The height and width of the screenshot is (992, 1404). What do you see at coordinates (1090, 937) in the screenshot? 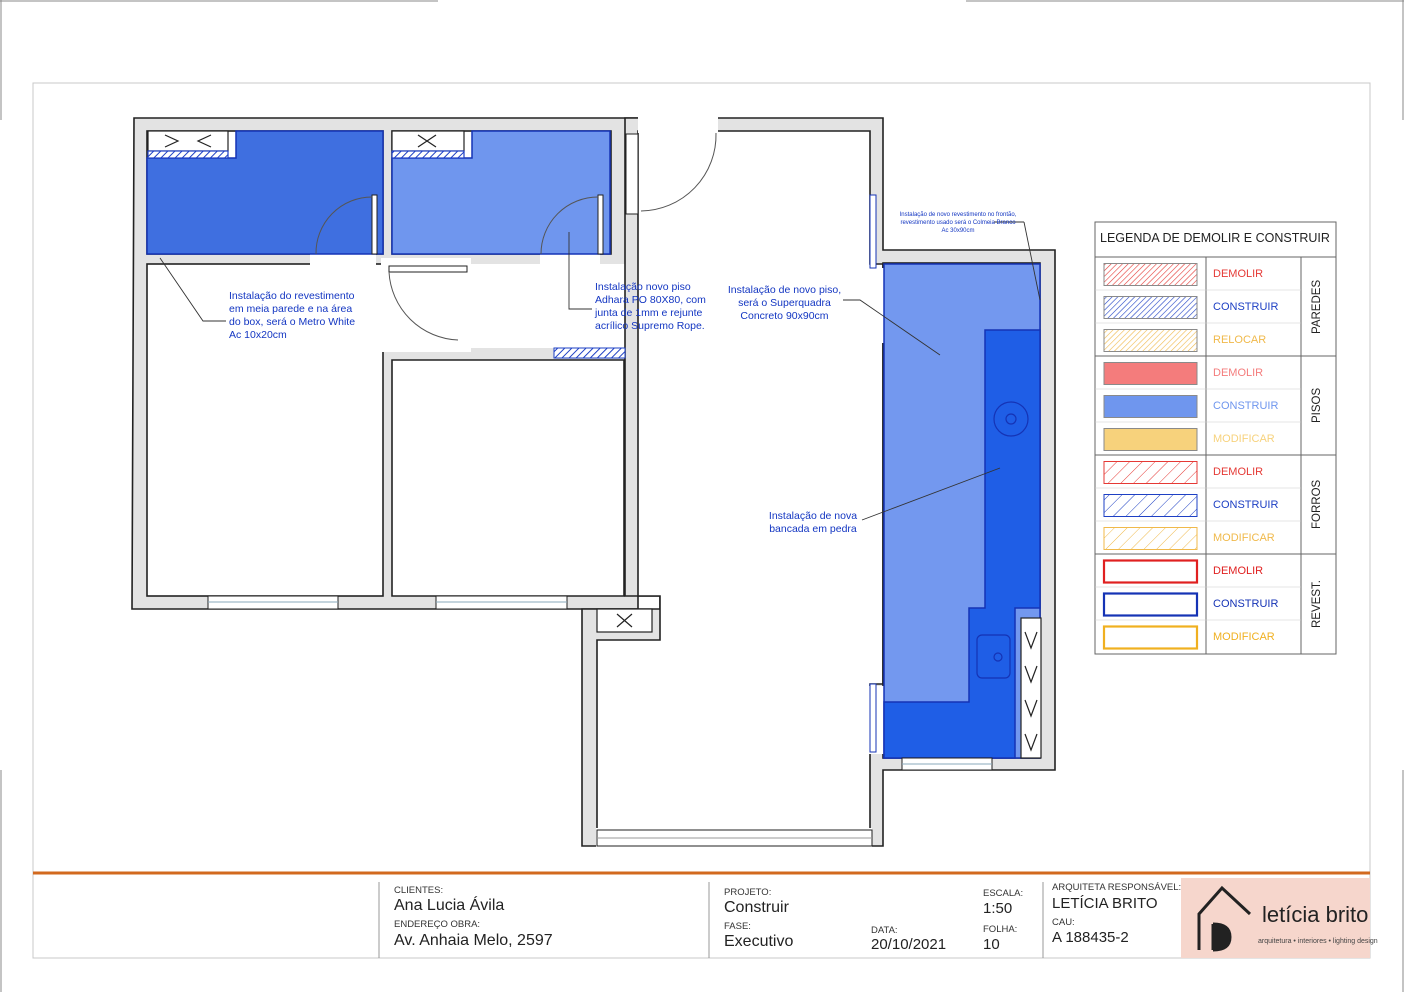
I see `cau-value: A 188435-2` at bounding box center [1090, 937].